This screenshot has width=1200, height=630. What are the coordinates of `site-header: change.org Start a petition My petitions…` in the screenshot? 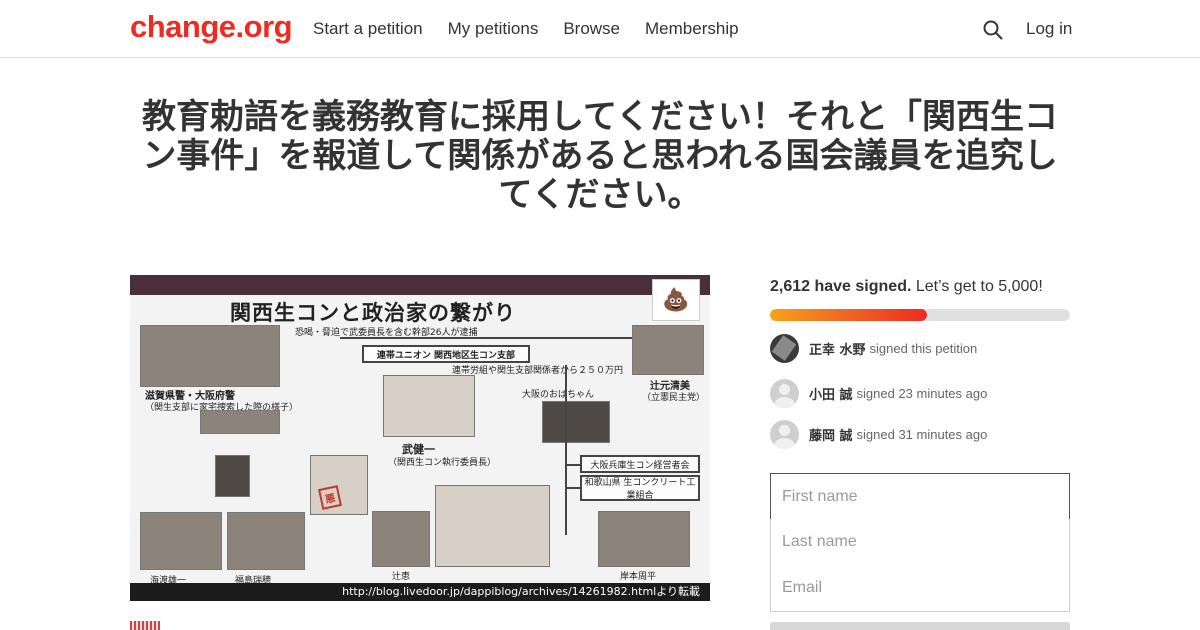 It's located at (600, 29).